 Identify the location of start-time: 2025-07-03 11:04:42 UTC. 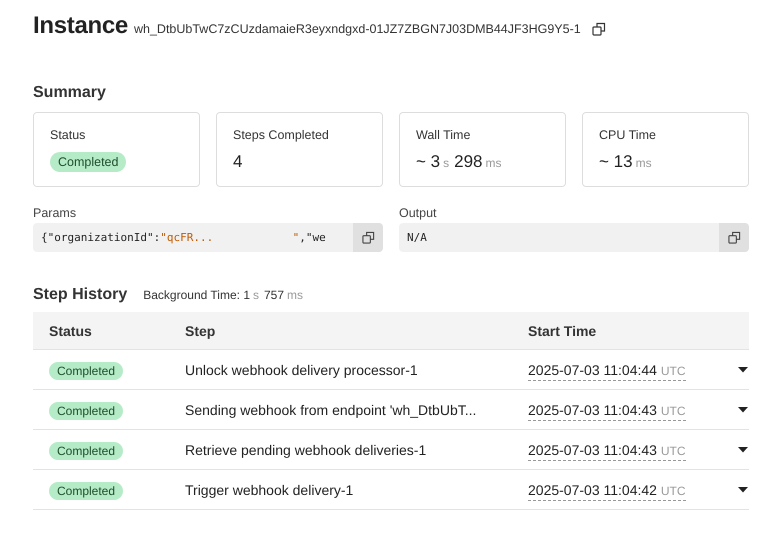
(607, 491).